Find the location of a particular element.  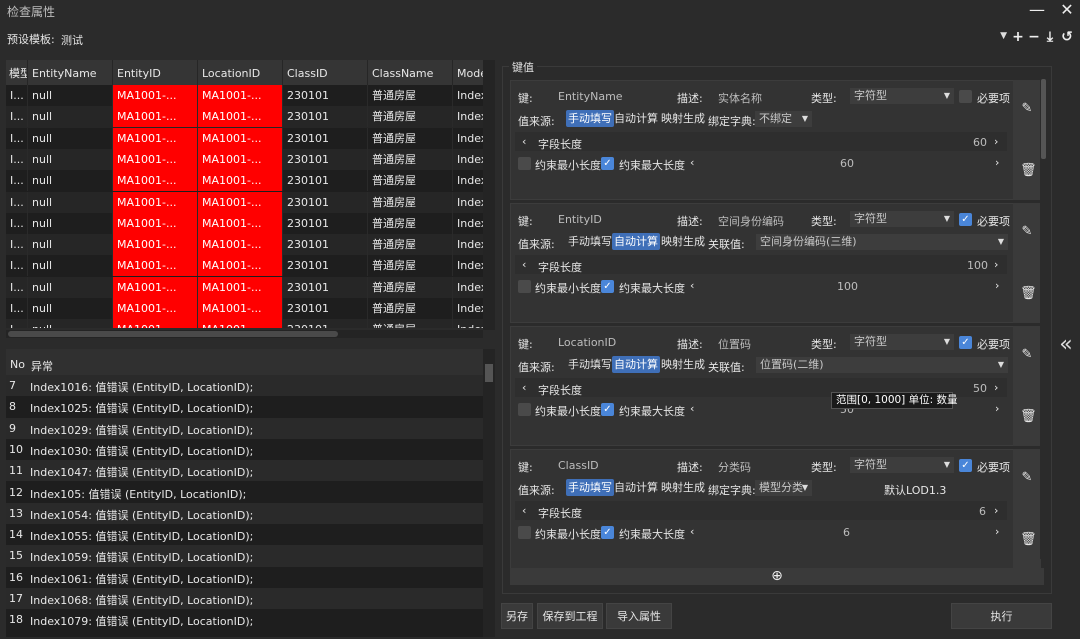

column-header: 模型 is located at coordinates (17, 72).